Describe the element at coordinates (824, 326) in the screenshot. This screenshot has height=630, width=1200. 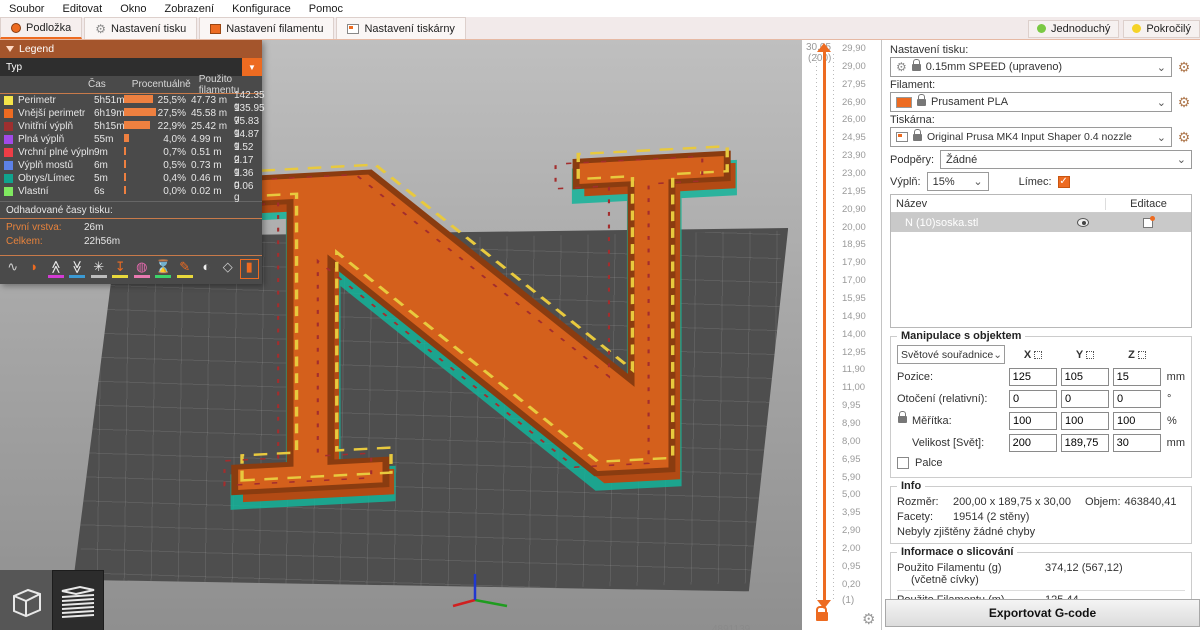
I see `layer-slider-track` at that location.